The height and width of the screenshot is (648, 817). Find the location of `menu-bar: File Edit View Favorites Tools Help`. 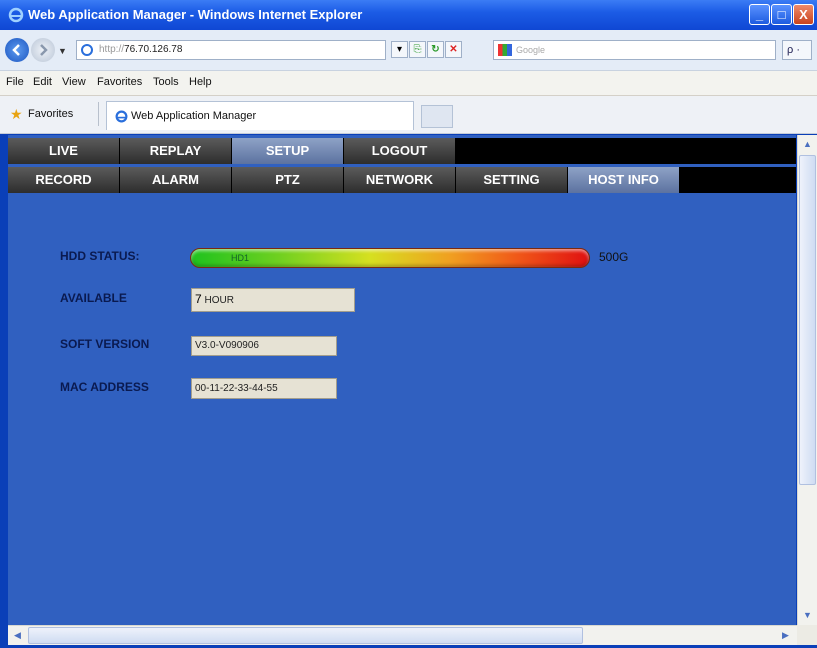

menu-bar: File Edit View Favorites Tools Help is located at coordinates (408, 83).